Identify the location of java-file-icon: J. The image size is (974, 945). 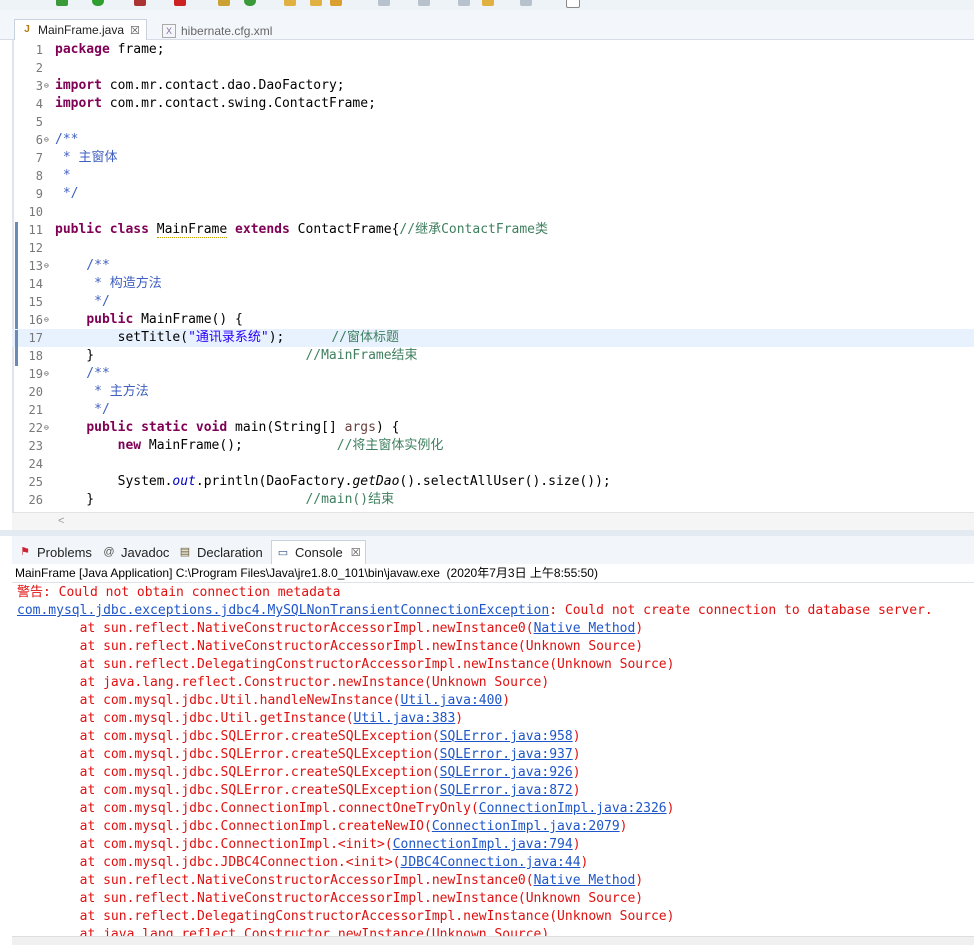
(27, 29).